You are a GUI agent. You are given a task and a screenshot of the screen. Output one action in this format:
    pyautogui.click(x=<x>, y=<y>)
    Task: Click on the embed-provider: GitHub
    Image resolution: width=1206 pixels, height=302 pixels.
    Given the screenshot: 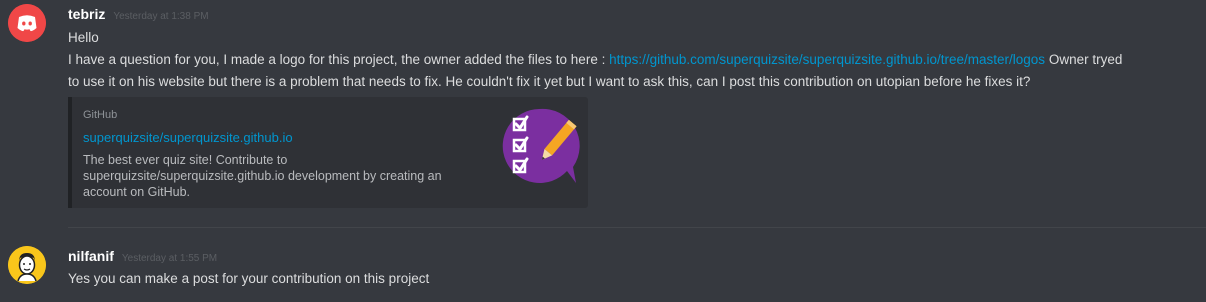 What is the action you would take?
    pyautogui.click(x=100, y=115)
    